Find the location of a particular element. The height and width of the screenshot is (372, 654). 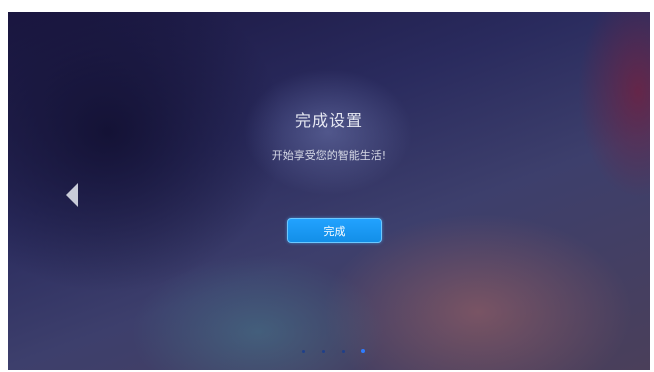

page-subtitle: 开始享受您的智能生活! is located at coordinates (329, 155).